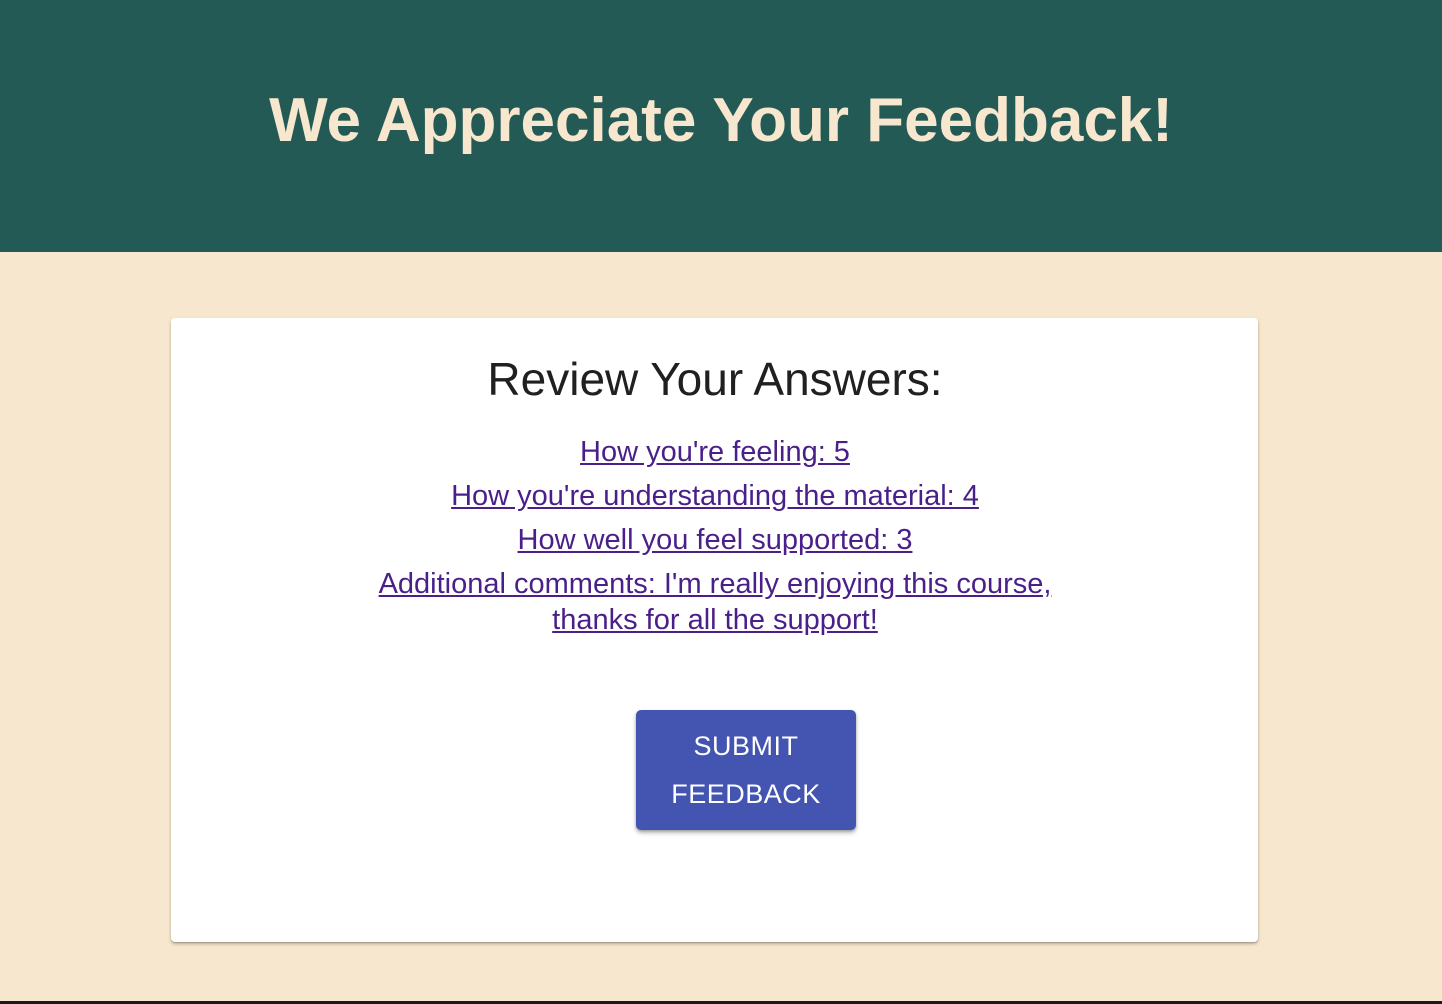 This screenshot has height=1004, width=1442. What do you see at coordinates (715, 500) in the screenshot?
I see `answer-understanding-link: How you're understanding the material: 4` at bounding box center [715, 500].